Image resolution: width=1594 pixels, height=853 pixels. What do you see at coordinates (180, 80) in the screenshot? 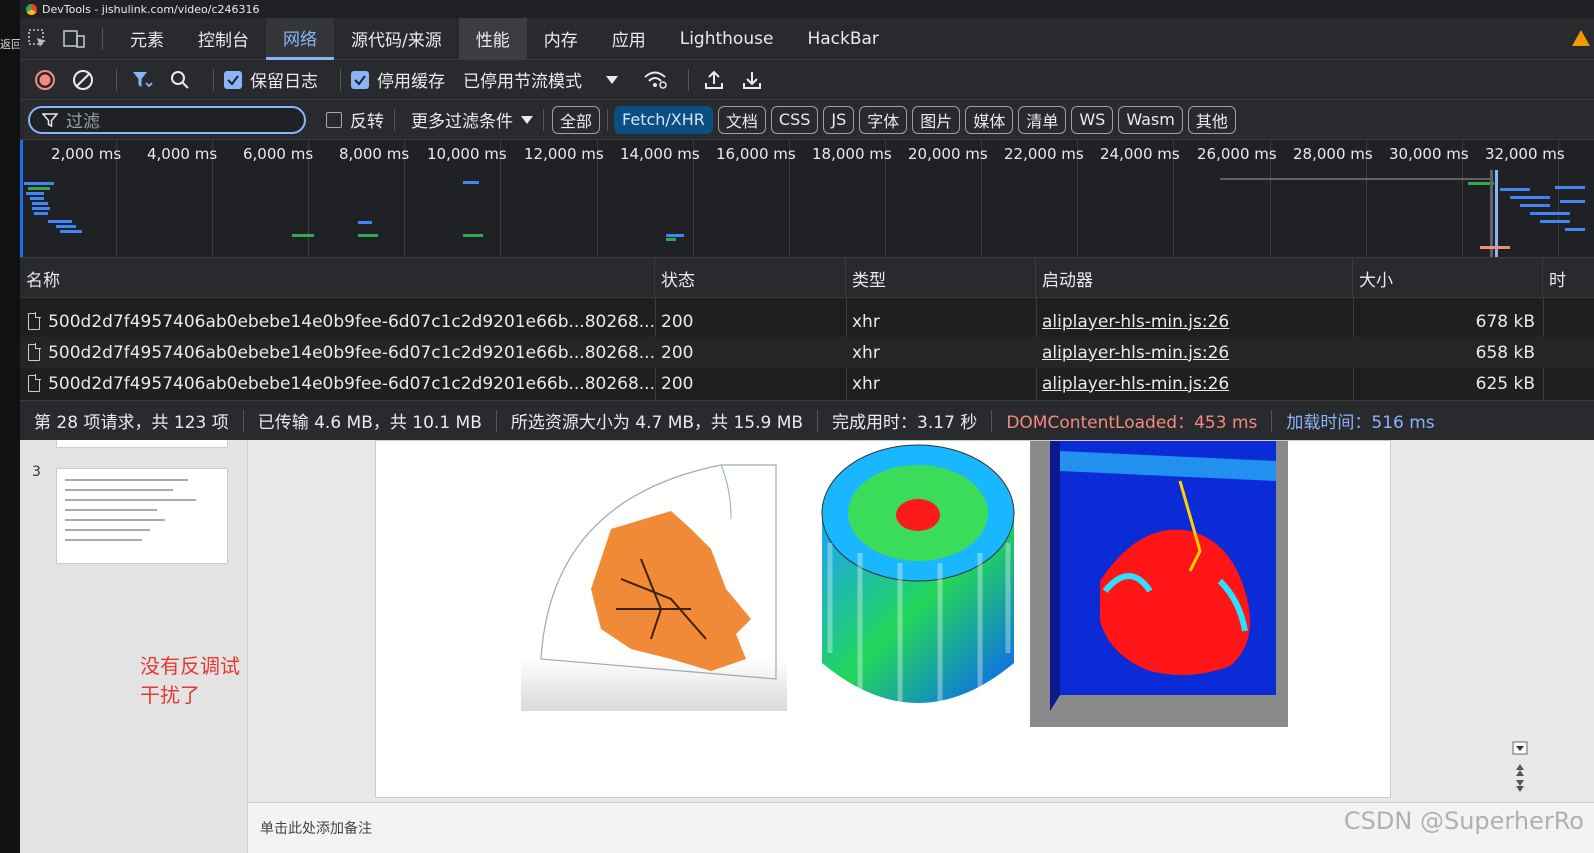
I see `search-icon` at bounding box center [180, 80].